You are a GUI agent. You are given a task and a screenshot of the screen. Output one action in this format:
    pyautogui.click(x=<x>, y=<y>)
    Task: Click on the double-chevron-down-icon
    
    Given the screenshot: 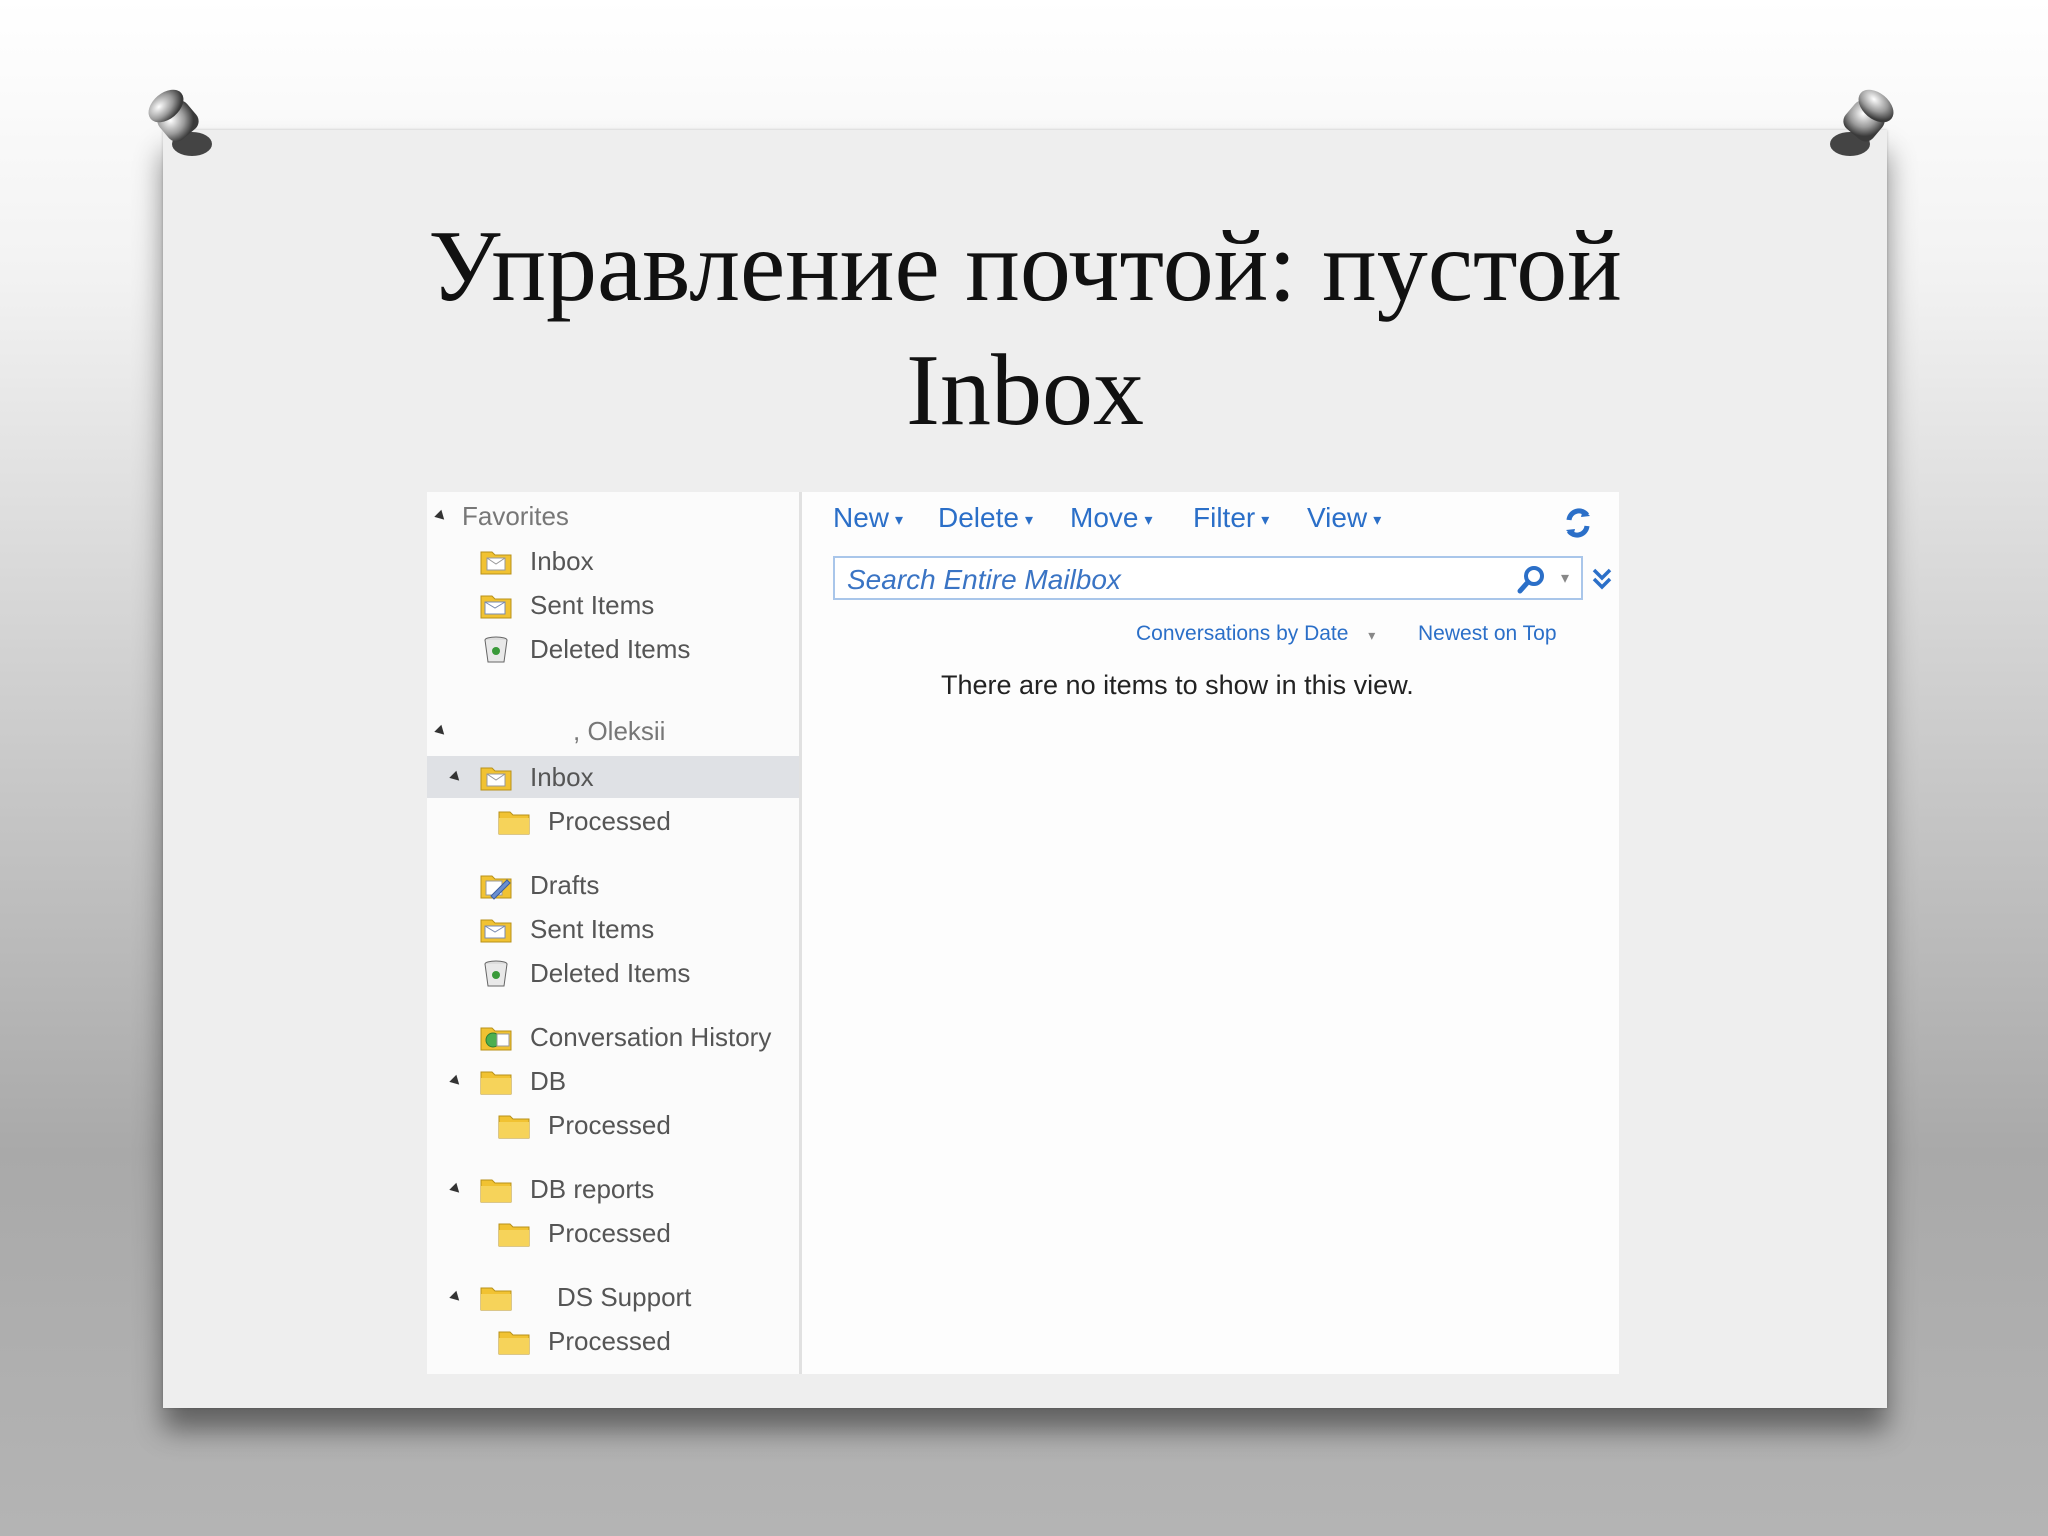 What is the action you would take?
    pyautogui.click(x=1602, y=579)
    